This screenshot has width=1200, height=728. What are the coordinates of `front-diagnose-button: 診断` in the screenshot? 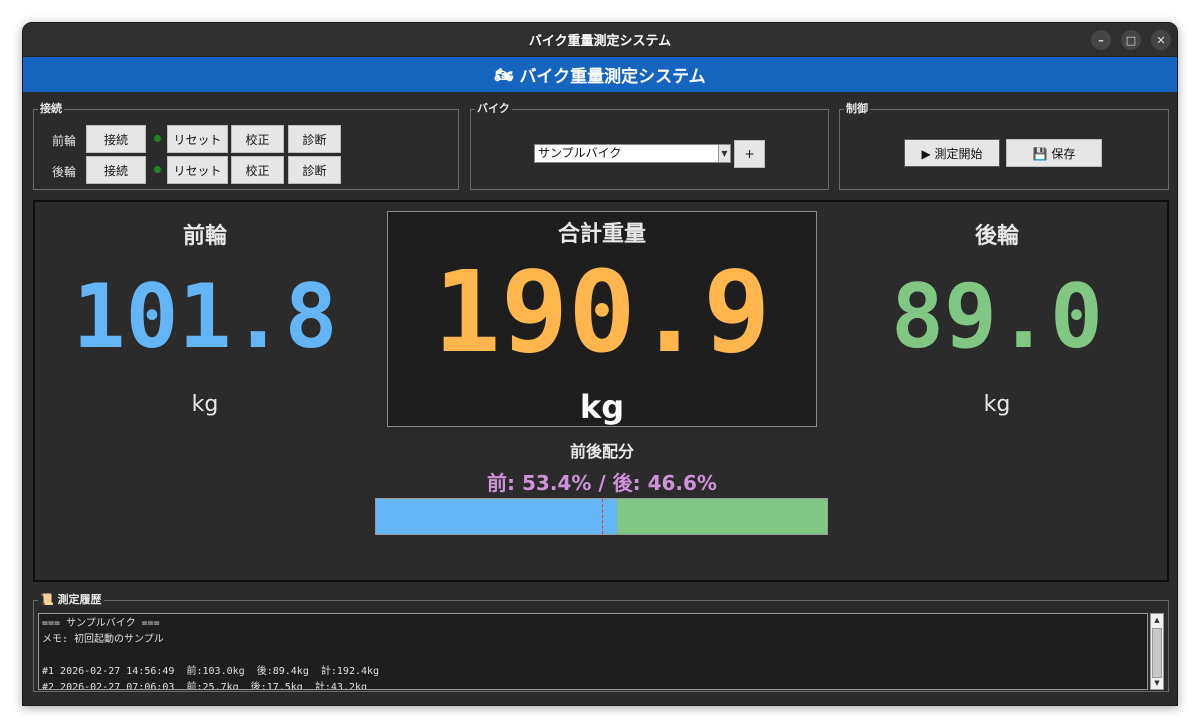 It's located at (314, 139).